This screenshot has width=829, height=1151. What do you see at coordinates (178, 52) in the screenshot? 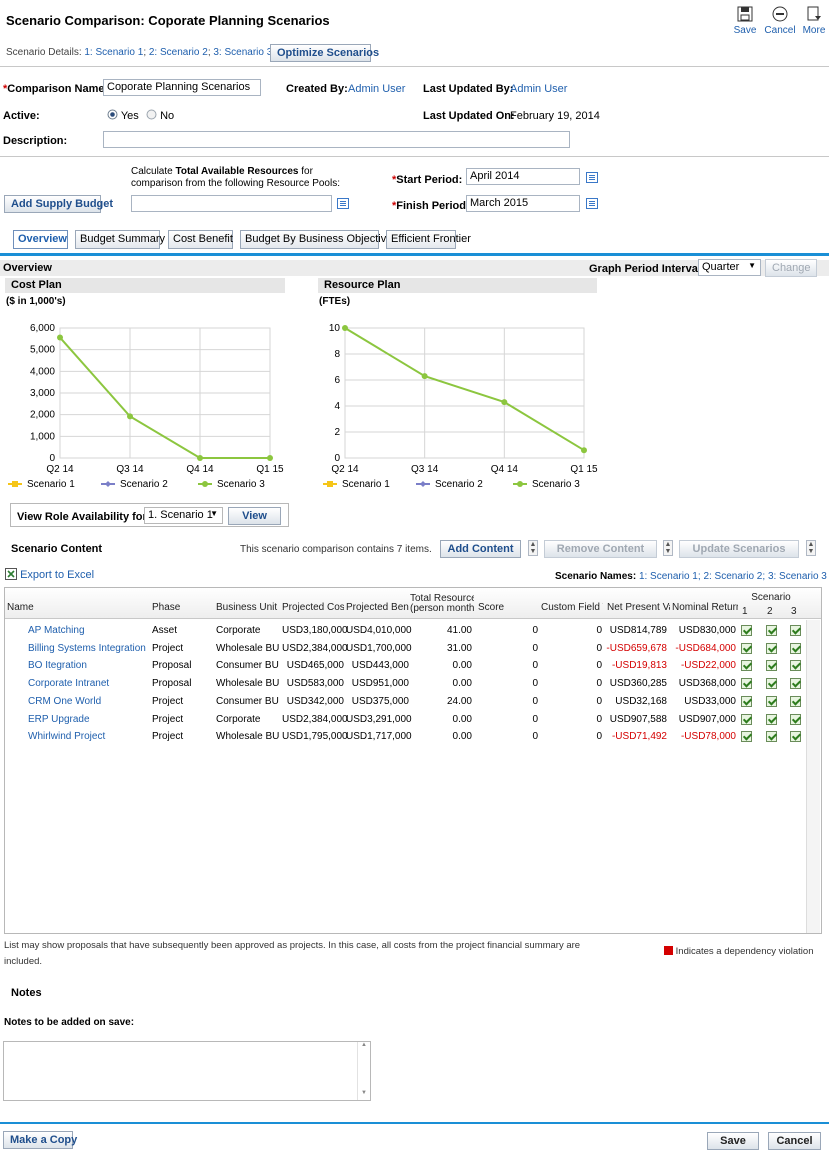
I see `scenario-details-link-2: 2: Scenario 2` at bounding box center [178, 52].